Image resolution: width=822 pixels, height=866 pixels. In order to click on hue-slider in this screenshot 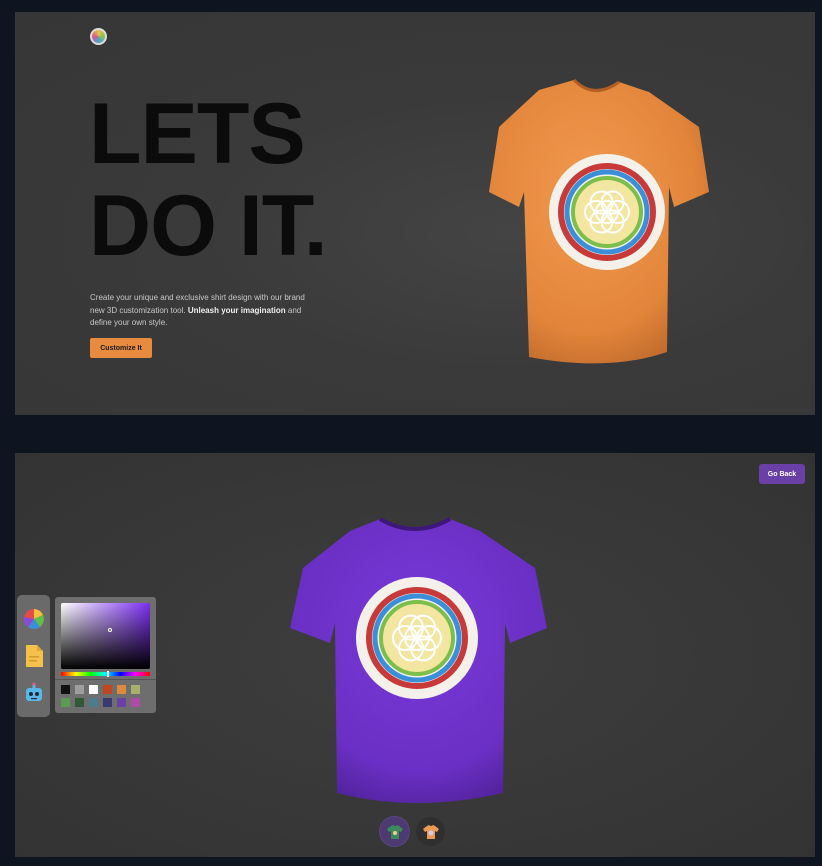, I will do `click(105, 674)`.